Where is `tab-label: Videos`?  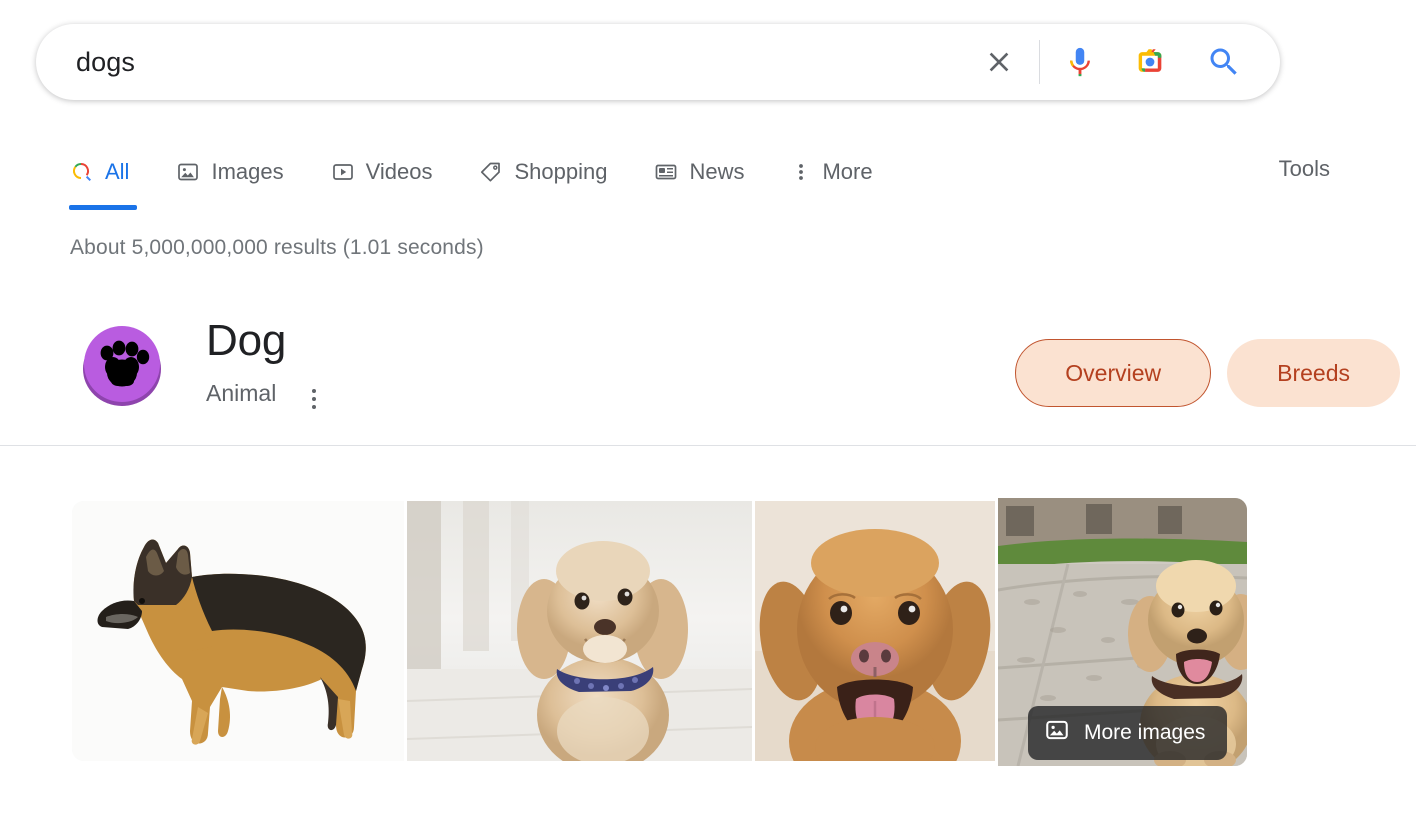 tab-label: Videos is located at coordinates (399, 171).